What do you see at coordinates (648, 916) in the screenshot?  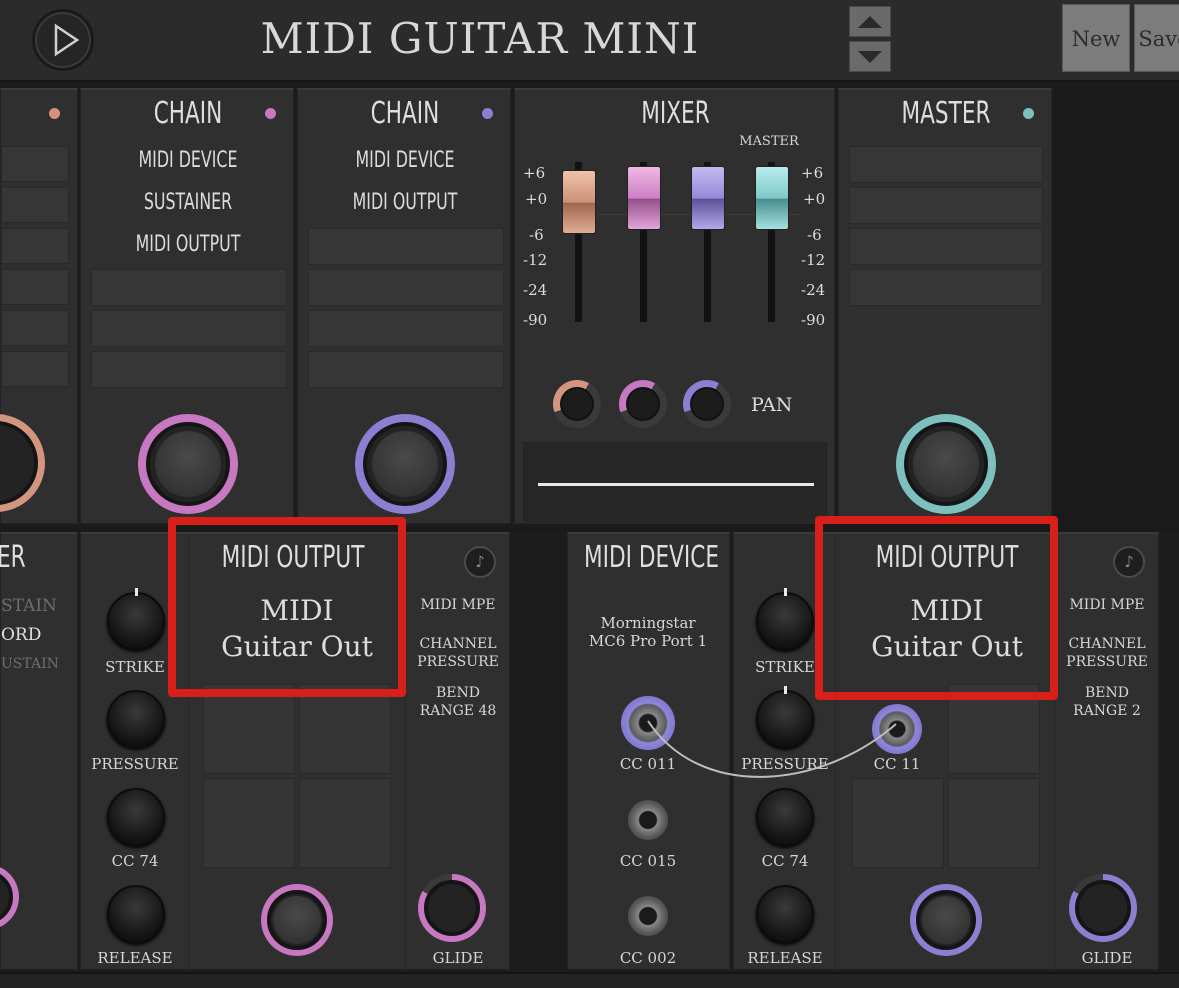 I see `cc002-port` at bounding box center [648, 916].